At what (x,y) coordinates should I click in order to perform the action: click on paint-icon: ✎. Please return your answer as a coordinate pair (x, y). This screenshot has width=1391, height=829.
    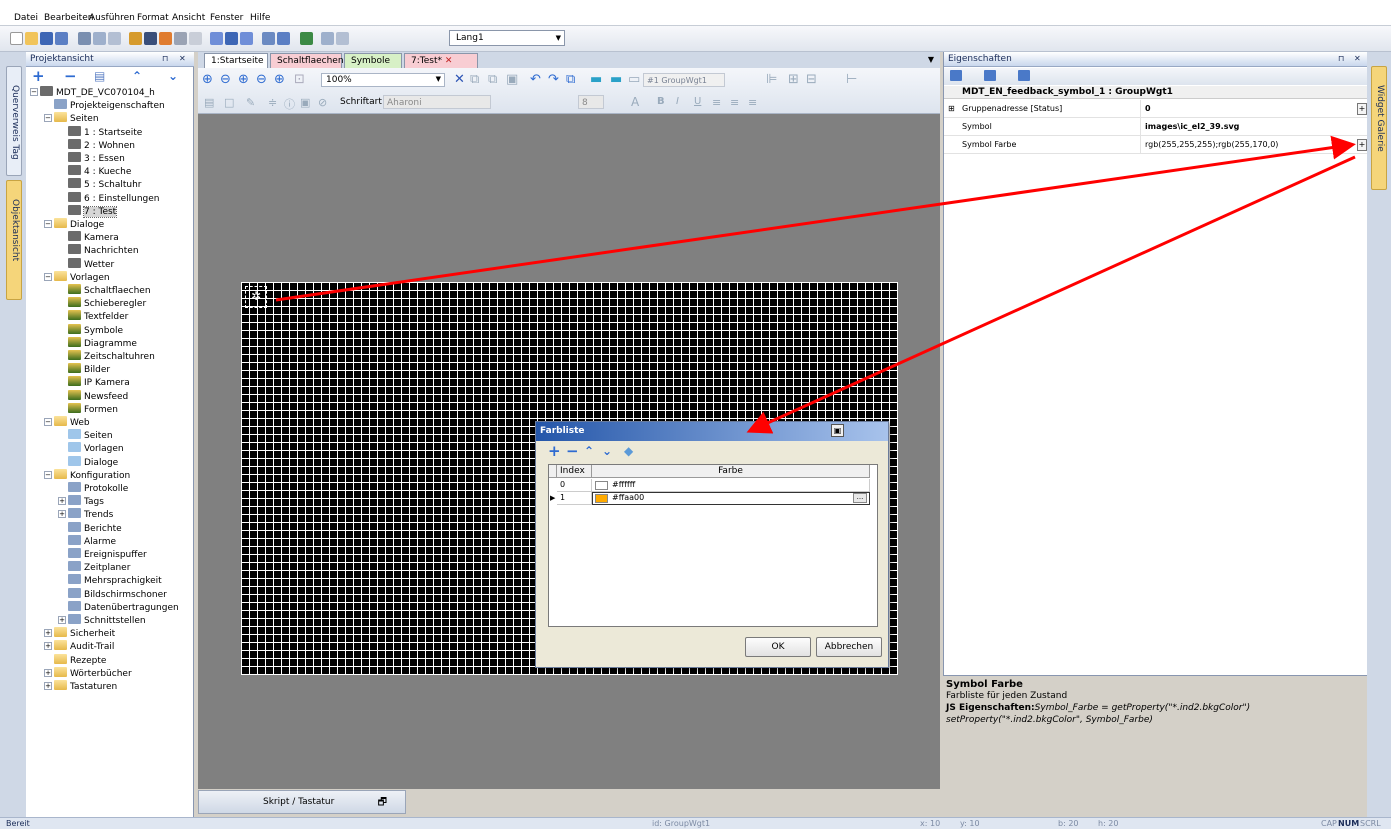
    Looking at the image, I should click on (250, 102).